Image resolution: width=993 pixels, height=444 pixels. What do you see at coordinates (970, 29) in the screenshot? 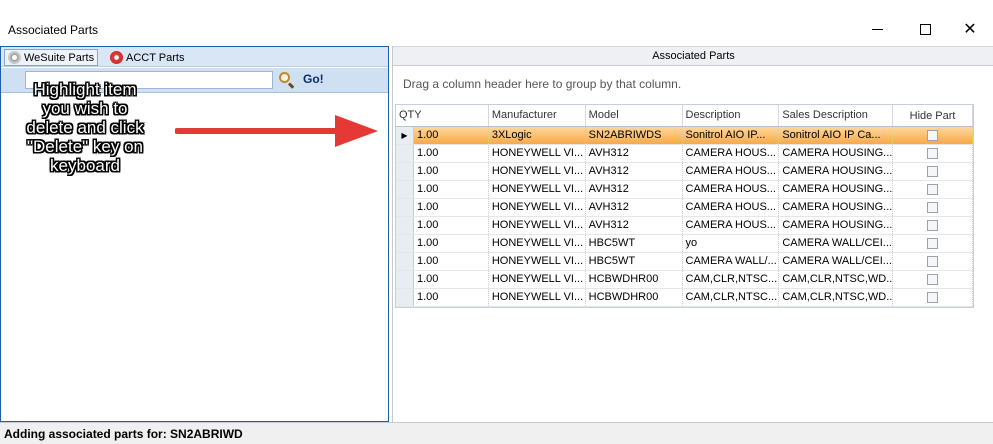
I see `close-button: ✕` at bounding box center [970, 29].